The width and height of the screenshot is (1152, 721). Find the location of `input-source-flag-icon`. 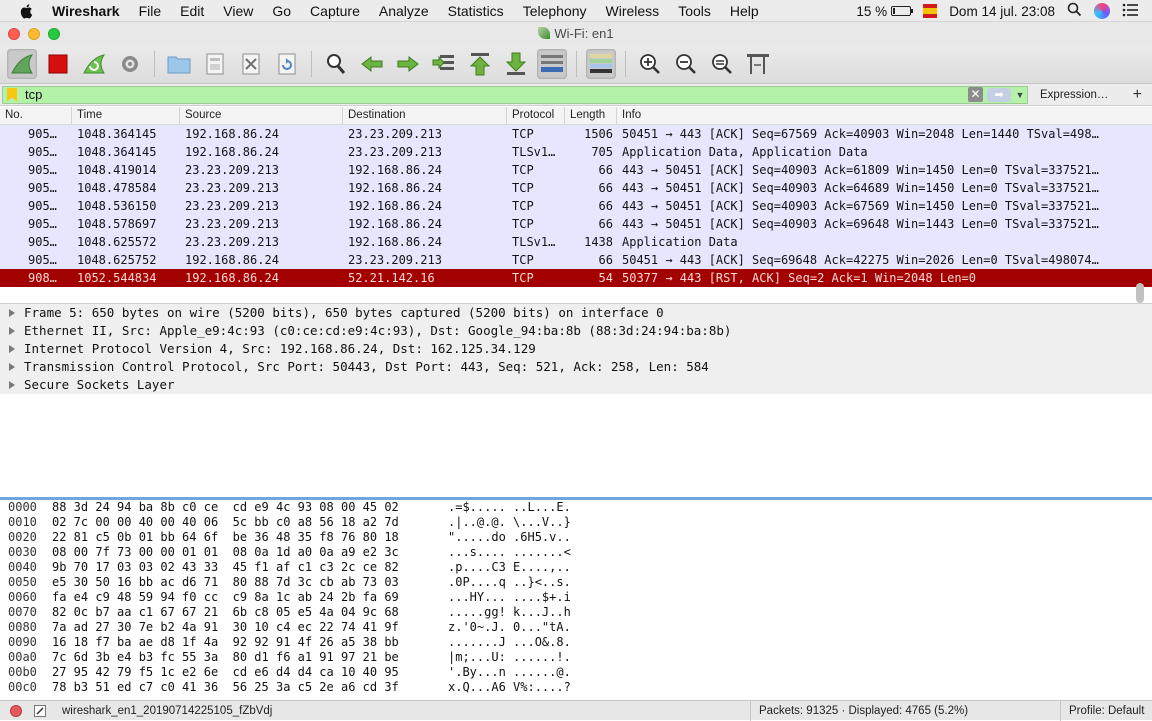

input-source-flag-icon is located at coordinates (930, 11).